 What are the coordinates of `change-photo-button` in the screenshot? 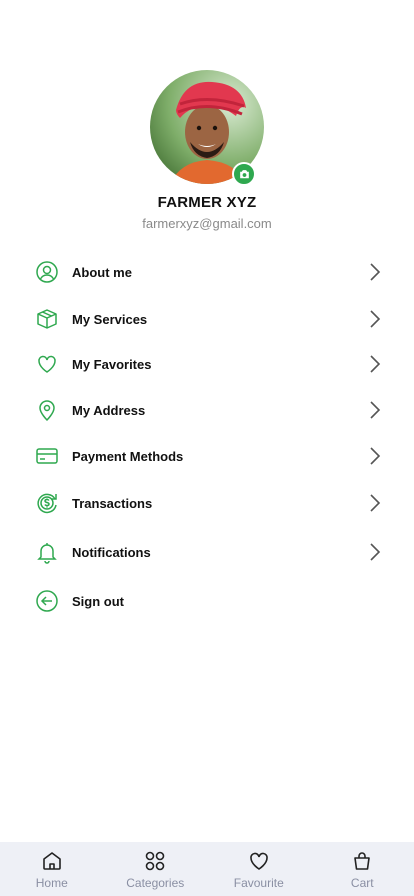 It's located at (244, 174).